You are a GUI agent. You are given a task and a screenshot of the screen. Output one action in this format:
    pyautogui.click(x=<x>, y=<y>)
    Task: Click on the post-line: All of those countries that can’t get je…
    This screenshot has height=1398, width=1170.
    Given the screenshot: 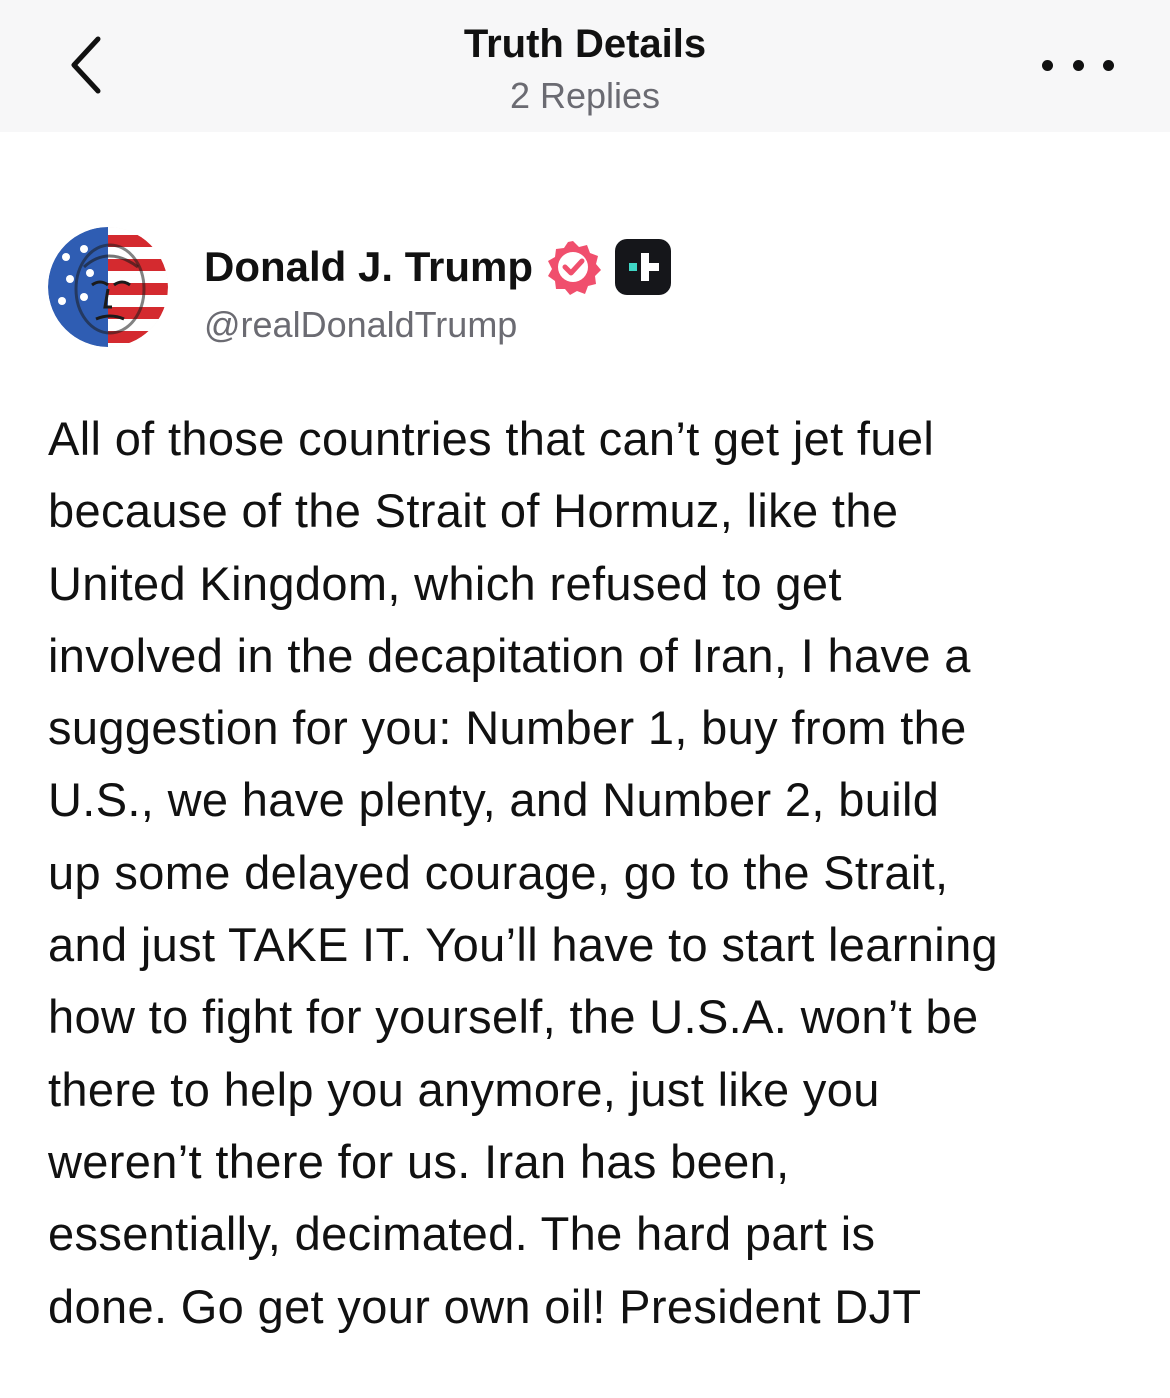 What is the action you would take?
    pyautogui.click(x=491, y=438)
    